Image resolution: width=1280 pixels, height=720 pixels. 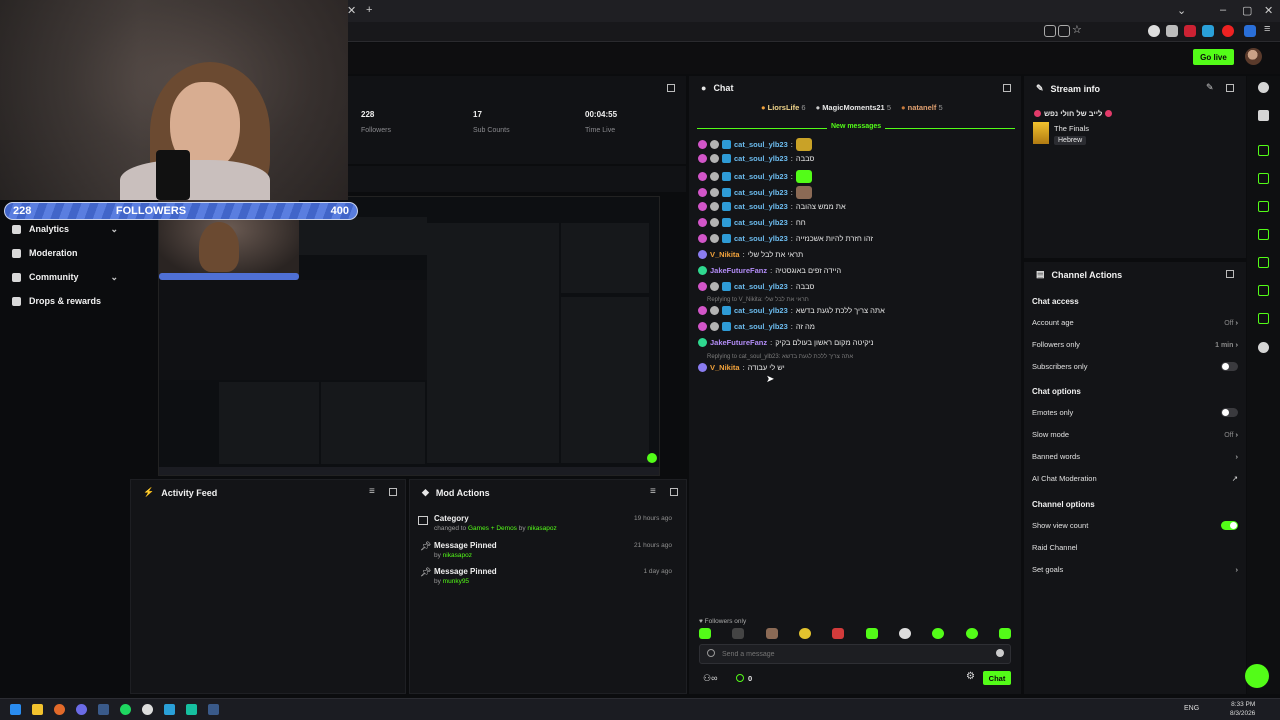 I want to click on category-link: Games + Demos, so click(x=492, y=528).